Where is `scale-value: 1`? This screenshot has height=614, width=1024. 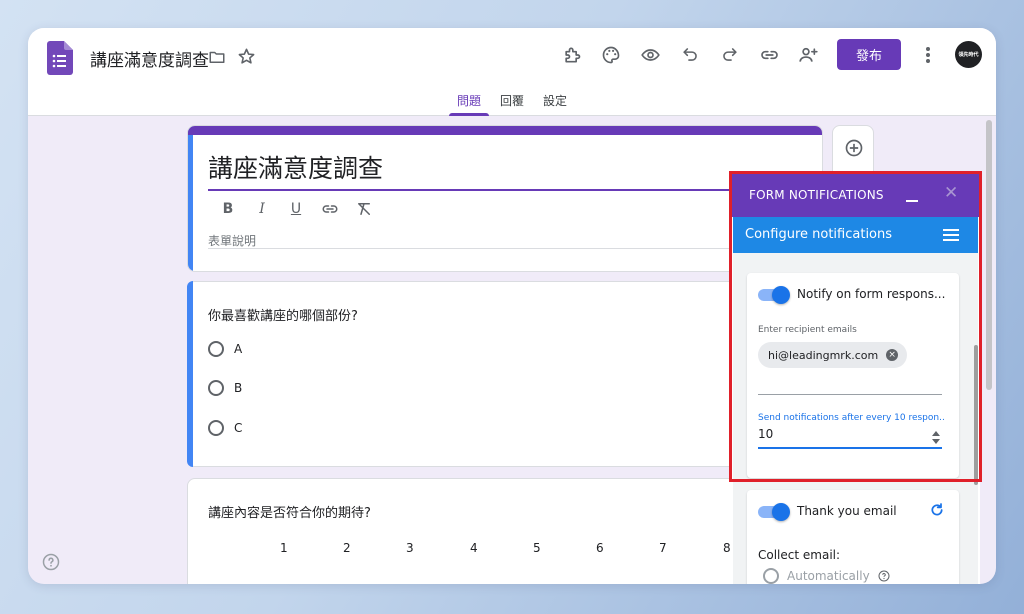 scale-value: 1 is located at coordinates (284, 548).